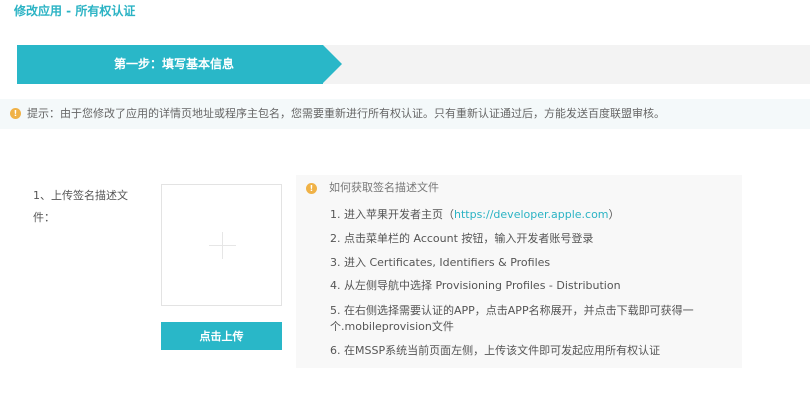 This screenshot has height=395, width=810. Describe the element at coordinates (462, 238) in the screenshot. I see `help-step-2: 2. 点击菜单栏的 Account 按钮，输入开发者账号登录` at that location.